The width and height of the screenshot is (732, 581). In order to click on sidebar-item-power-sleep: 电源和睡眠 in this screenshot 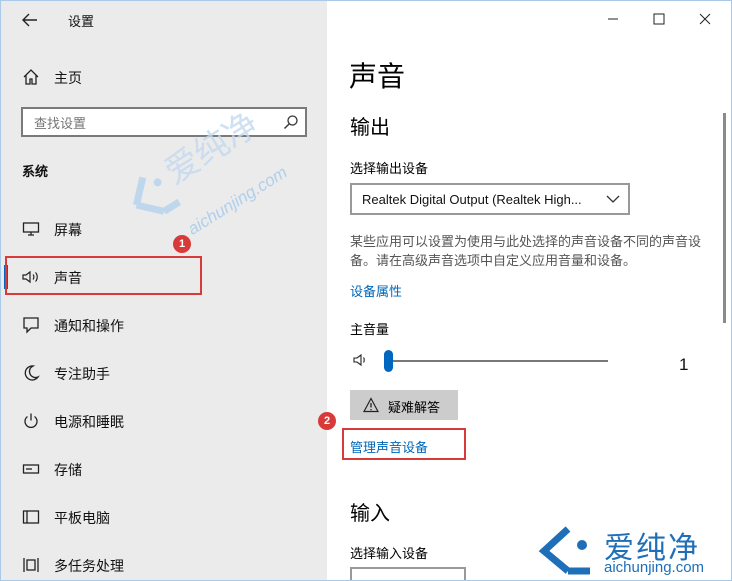, I will do `click(164, 421)`.